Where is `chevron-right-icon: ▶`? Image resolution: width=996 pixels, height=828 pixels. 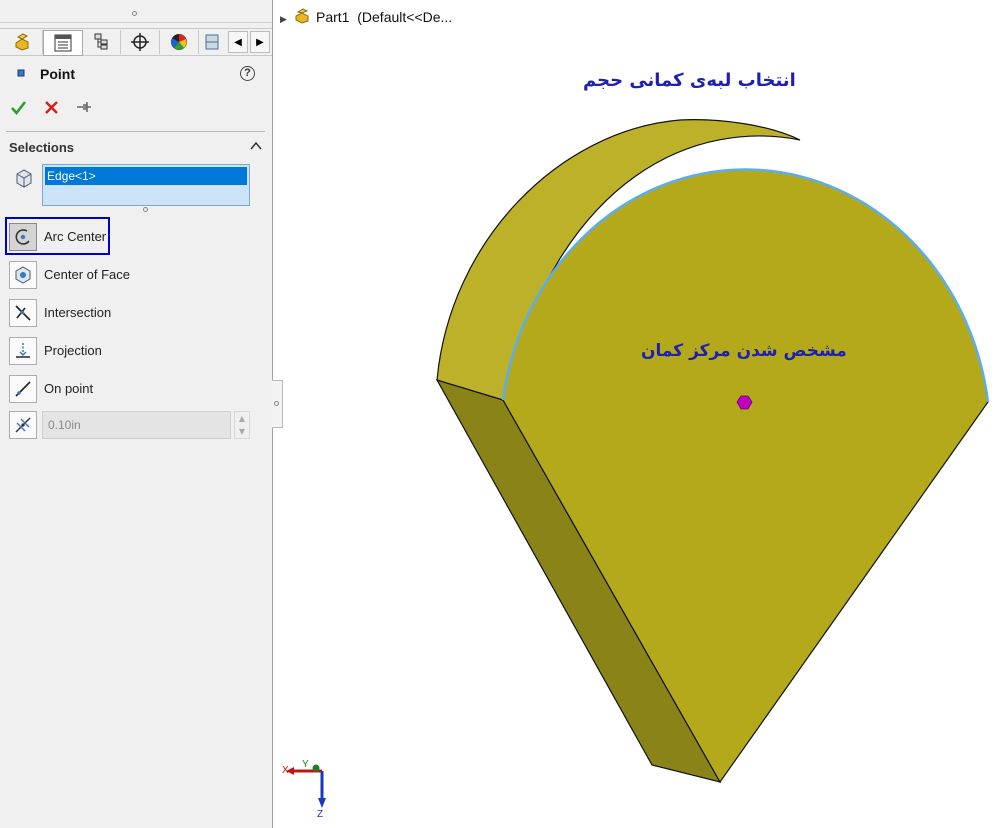
chevron-right-icon: ▶ is located at coordinates (260, 42).